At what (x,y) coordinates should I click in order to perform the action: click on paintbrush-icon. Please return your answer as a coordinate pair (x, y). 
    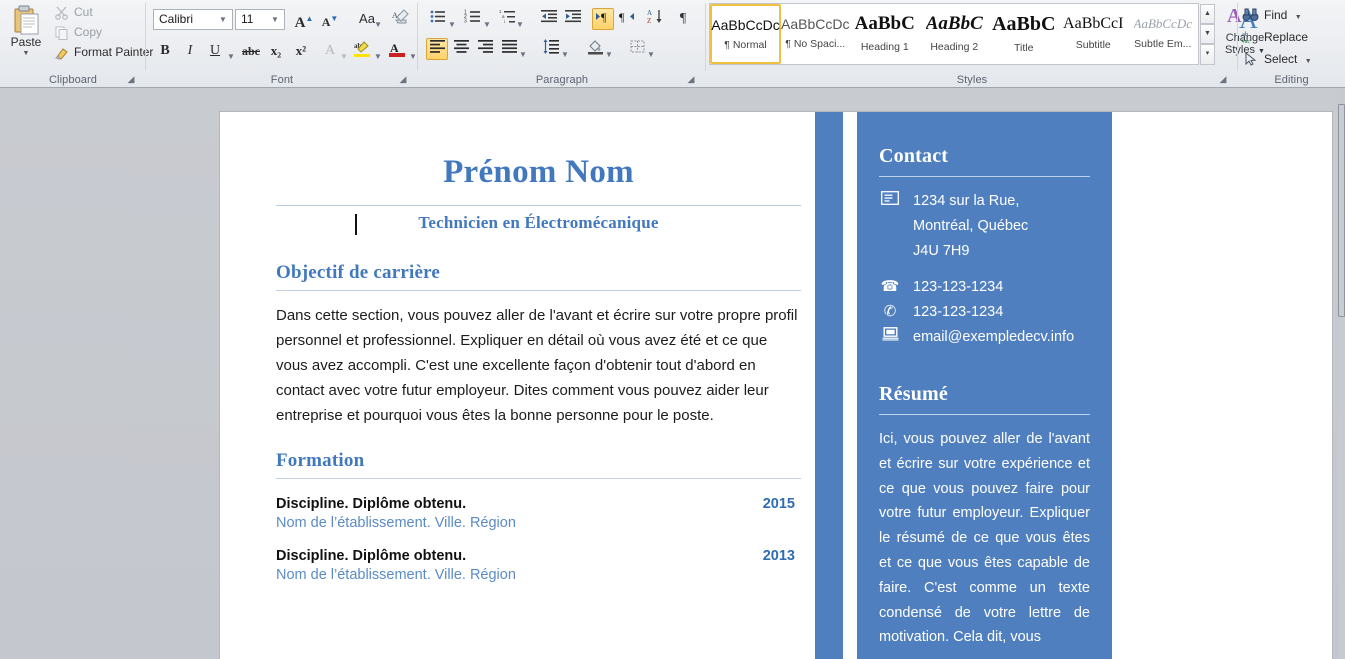
    Looking at the image, I should click on (62, 53).